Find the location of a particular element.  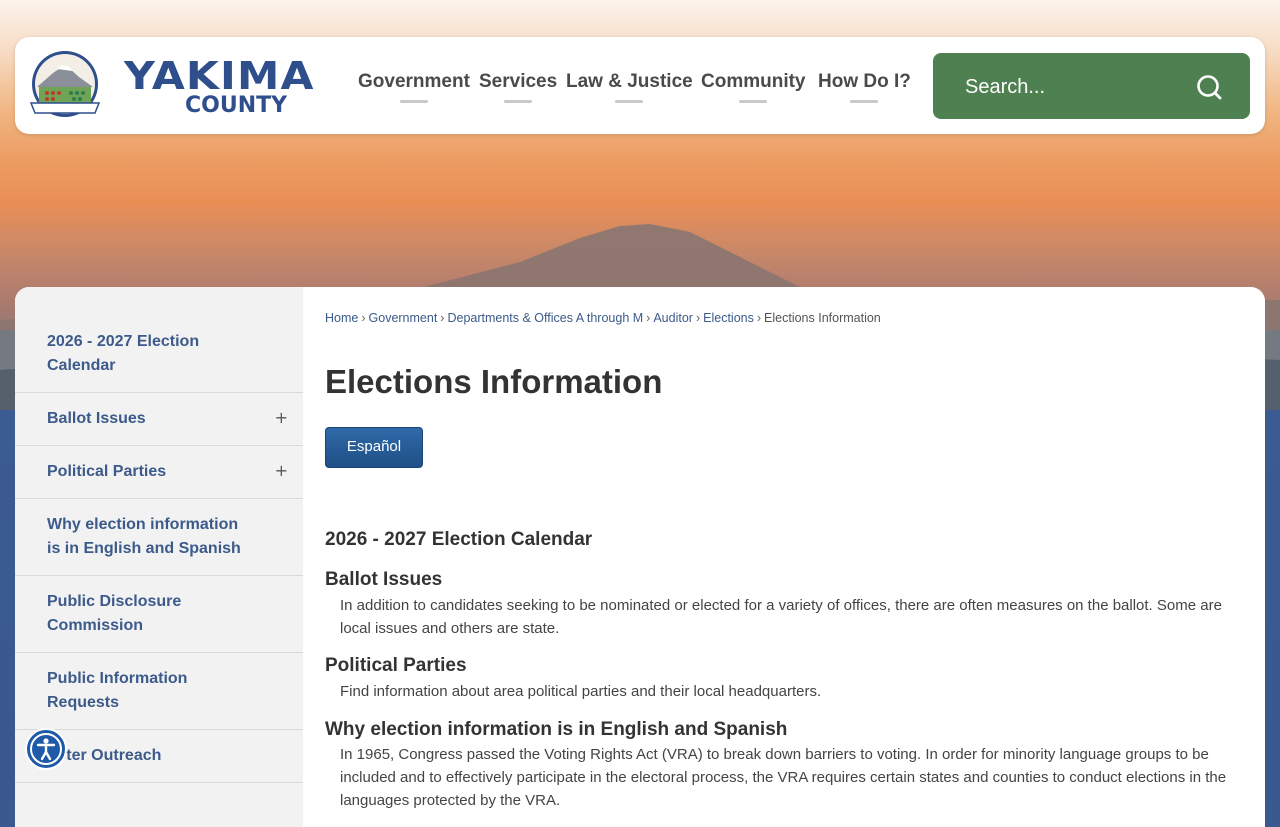

search-icon is located at coordinates (1209, 87).